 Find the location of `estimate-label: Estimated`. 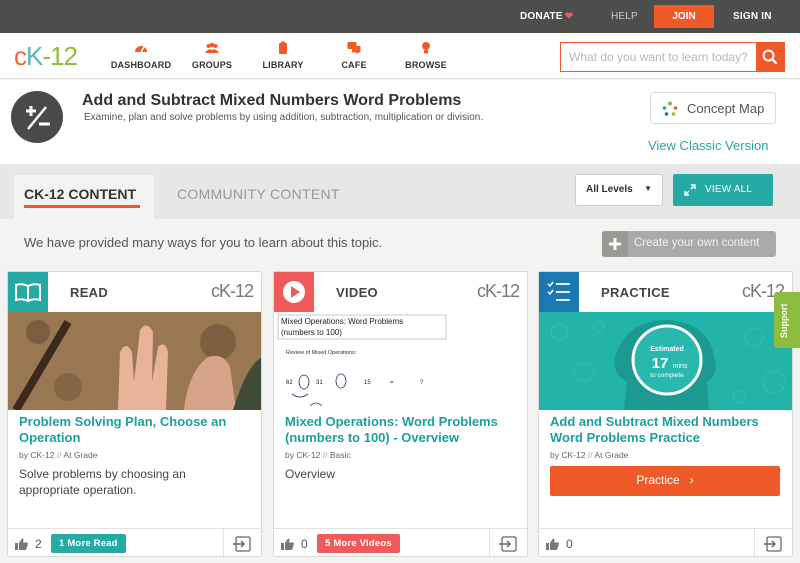

estimate-label: Estimated is located at coordinates (666, 349).